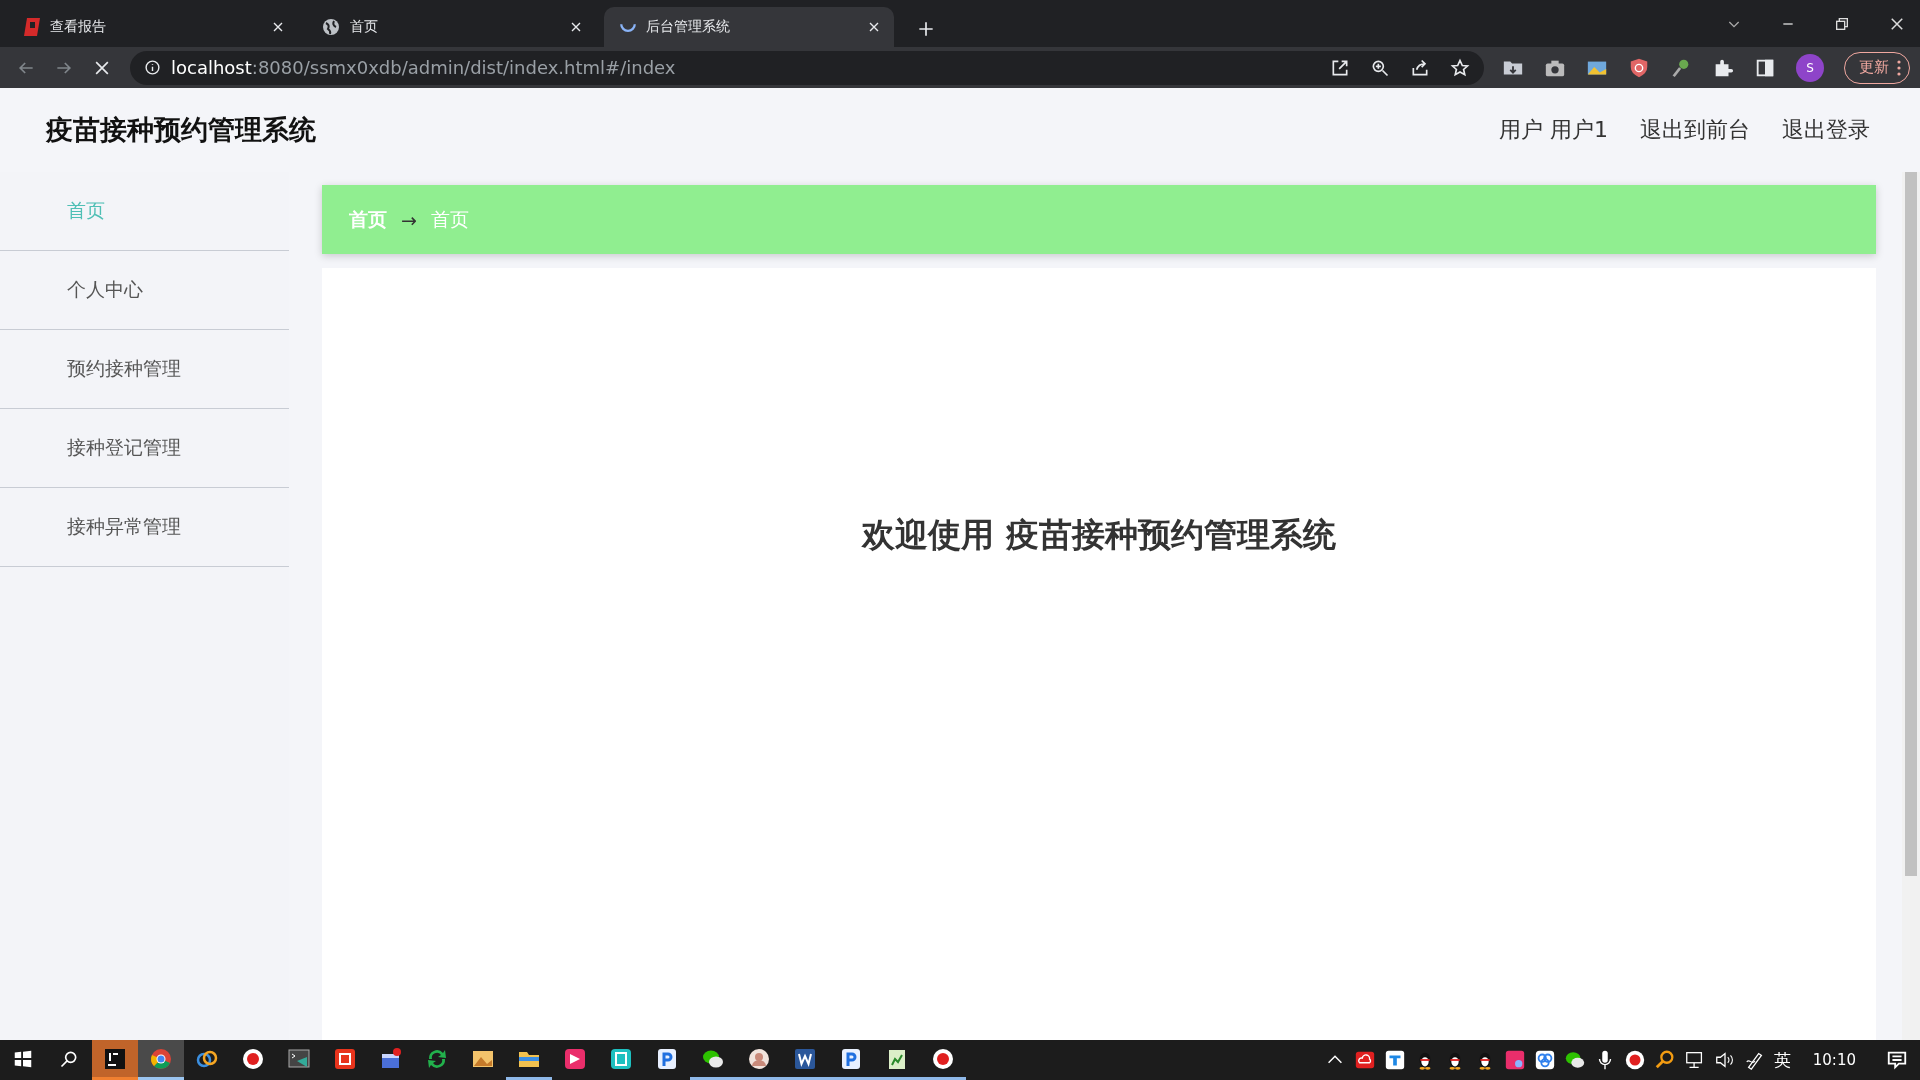  I want to click on sidebar-item: 个人中心, so click(144, 290).